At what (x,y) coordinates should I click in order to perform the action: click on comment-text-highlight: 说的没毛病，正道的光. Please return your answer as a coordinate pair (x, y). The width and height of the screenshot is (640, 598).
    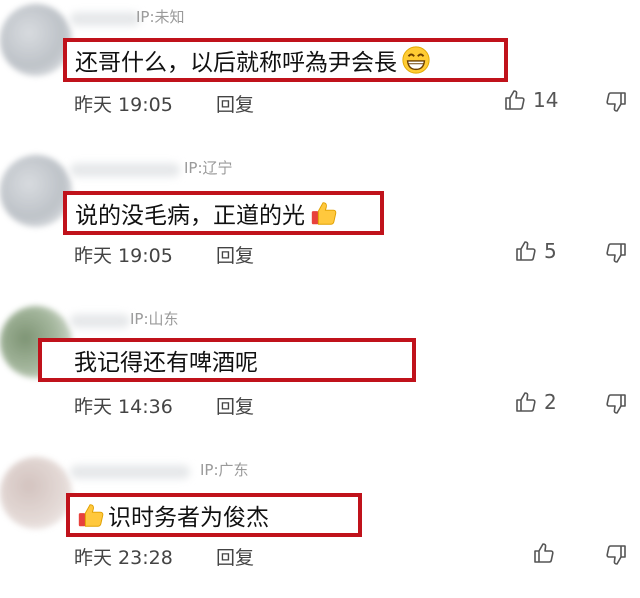
    Looking at the image, I should click on (223, 213).